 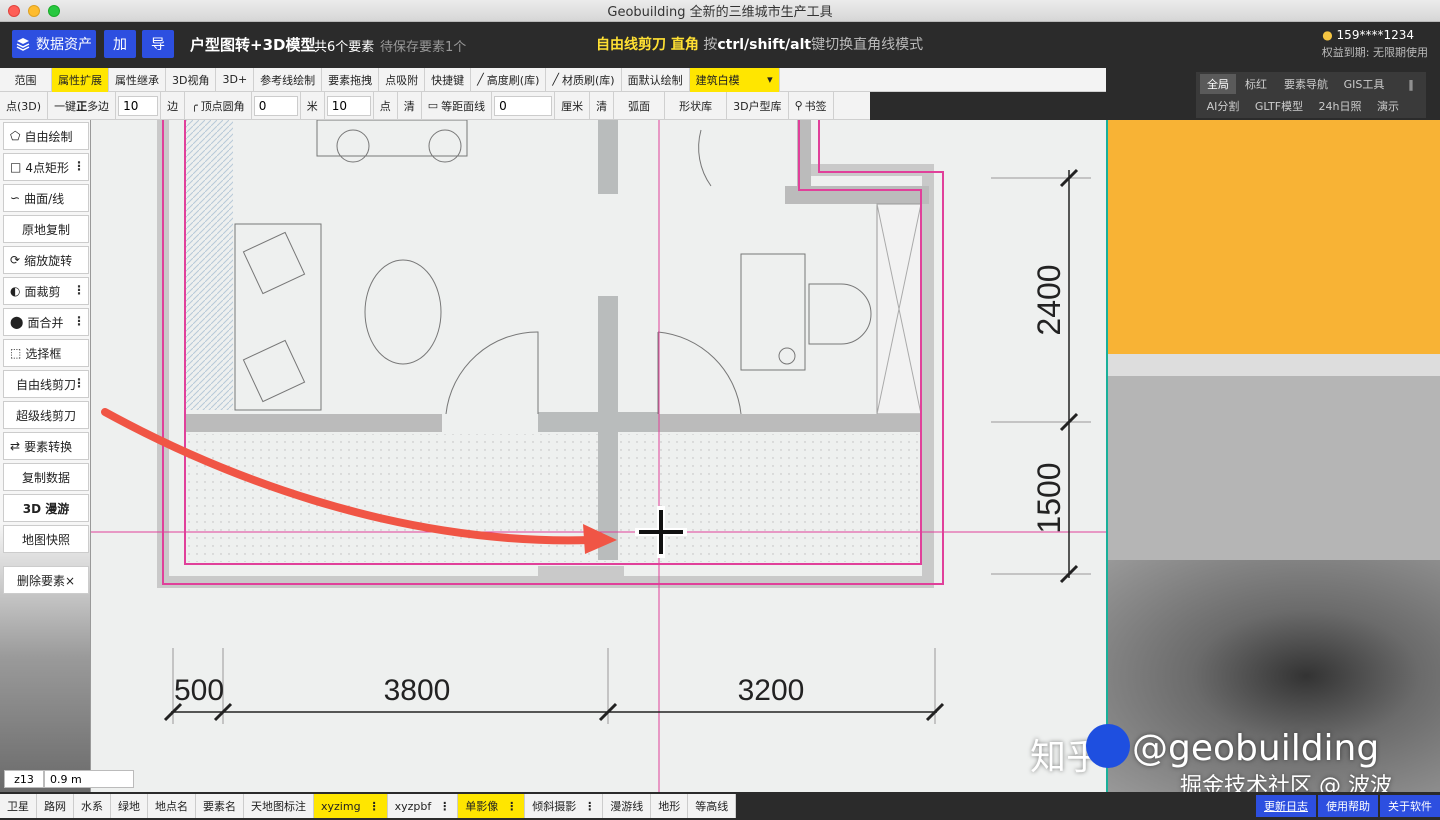 What do you see at coordinates (46, 446) in the screenshot?
I see `tool-feature-convert: ⇄ 要素转换` at bounding box center [46, 446].